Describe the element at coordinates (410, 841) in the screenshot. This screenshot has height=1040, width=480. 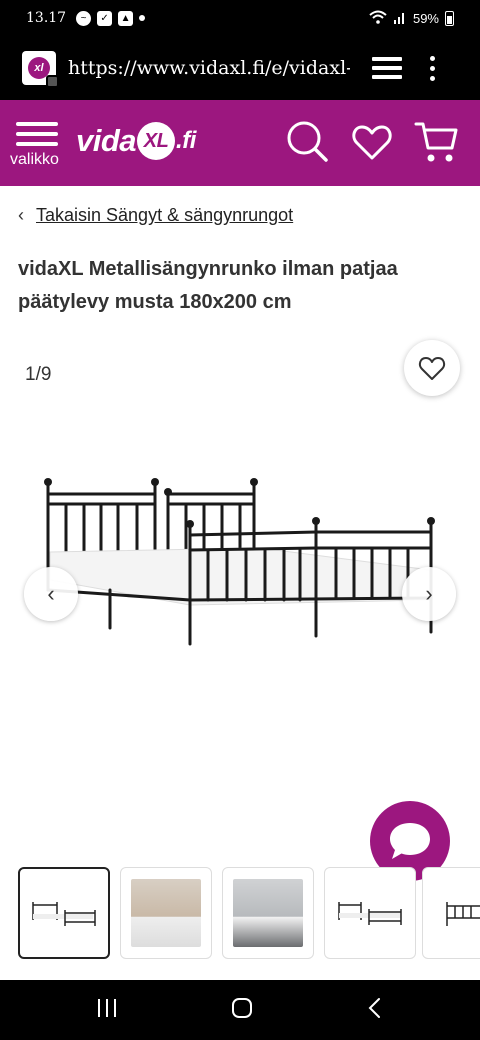
I see `chat-icon` at that location.